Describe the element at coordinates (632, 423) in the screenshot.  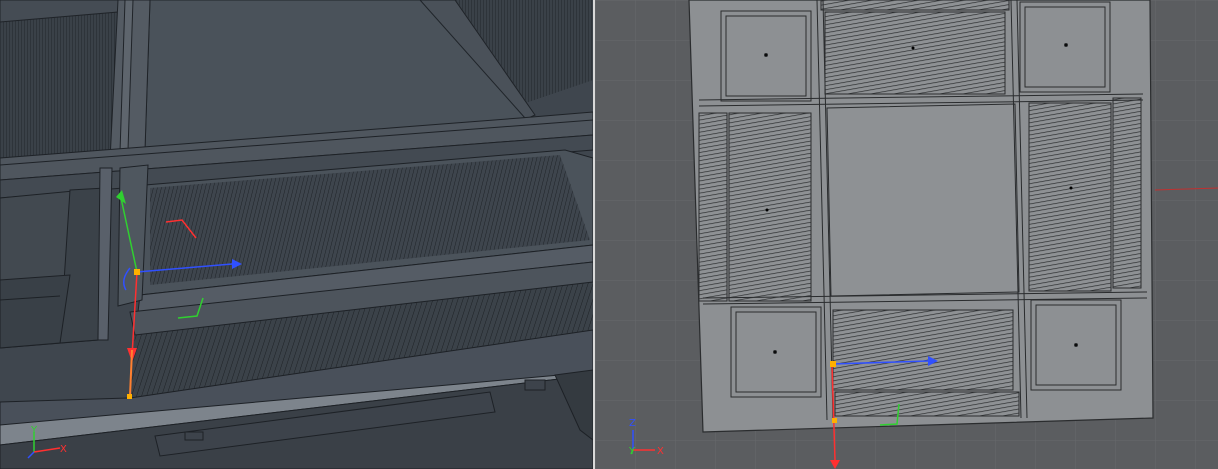
I see `axis-label-z: Z` at that location.